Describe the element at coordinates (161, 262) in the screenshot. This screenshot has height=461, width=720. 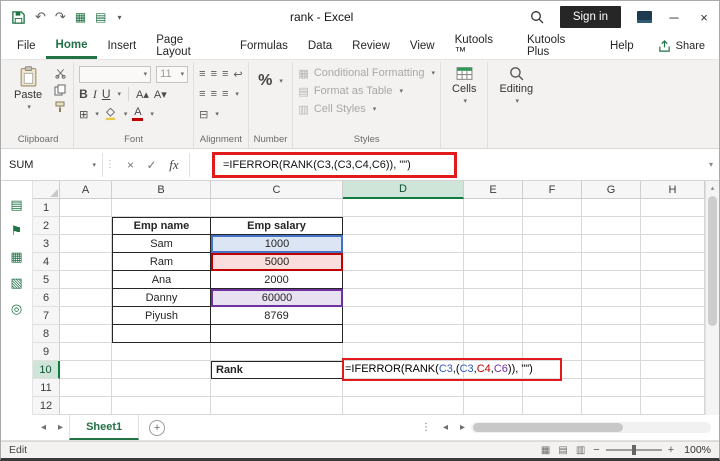
I see `cell-B4: Ram` at that location.